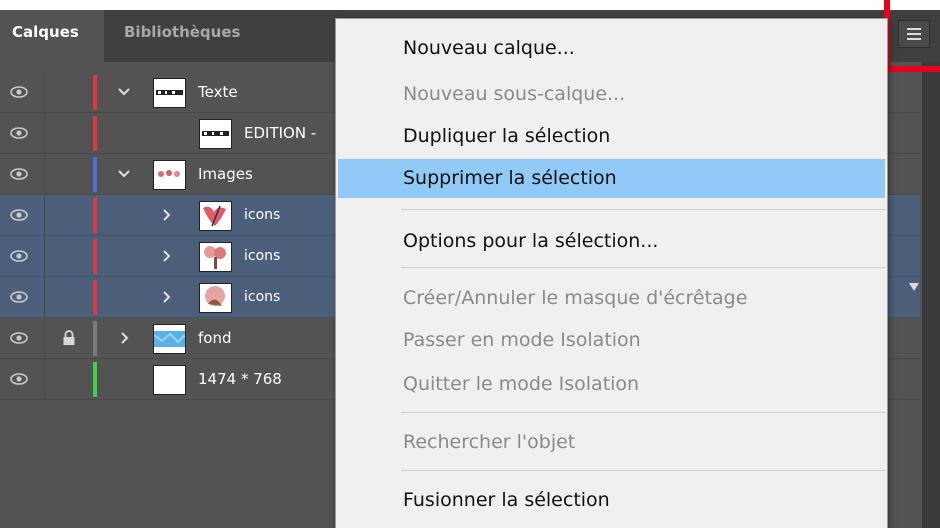  I want to click on menu-item-exit-isolation: Quitter le mode Isolation, so click(611, 384).